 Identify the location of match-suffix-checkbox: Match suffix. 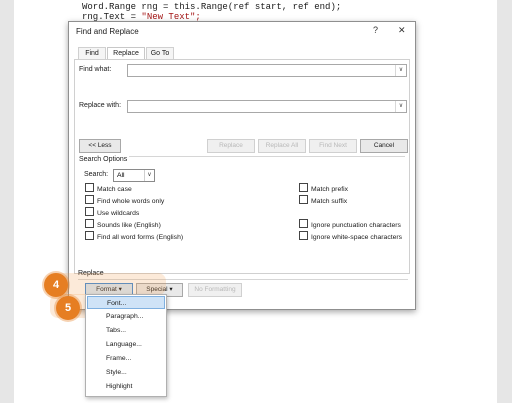
(323, 200).